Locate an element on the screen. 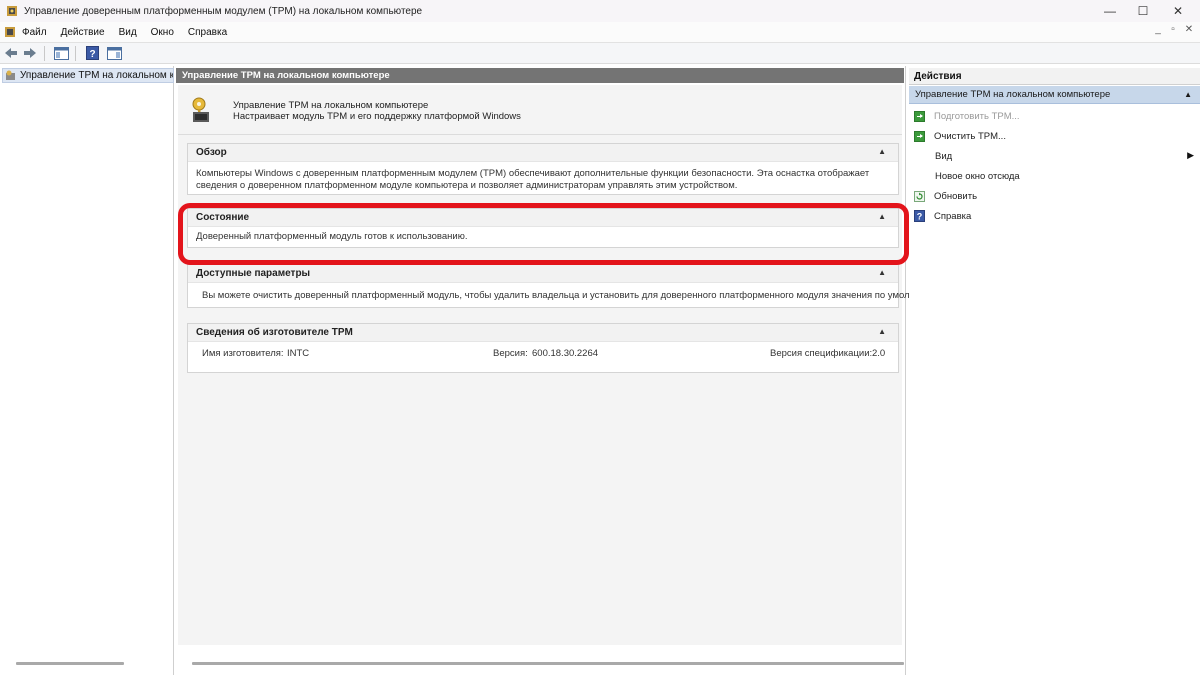 The height and width of the screenshot is (675, 1200). refresh-icon is located at coordinates (919, 196).